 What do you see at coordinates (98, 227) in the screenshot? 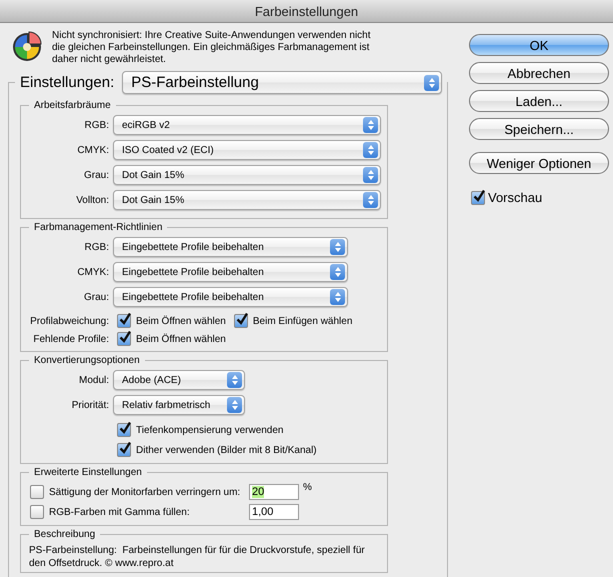
I see `group-title: Farbmanagement-Richtlinien` at bounding box center [98, 227].